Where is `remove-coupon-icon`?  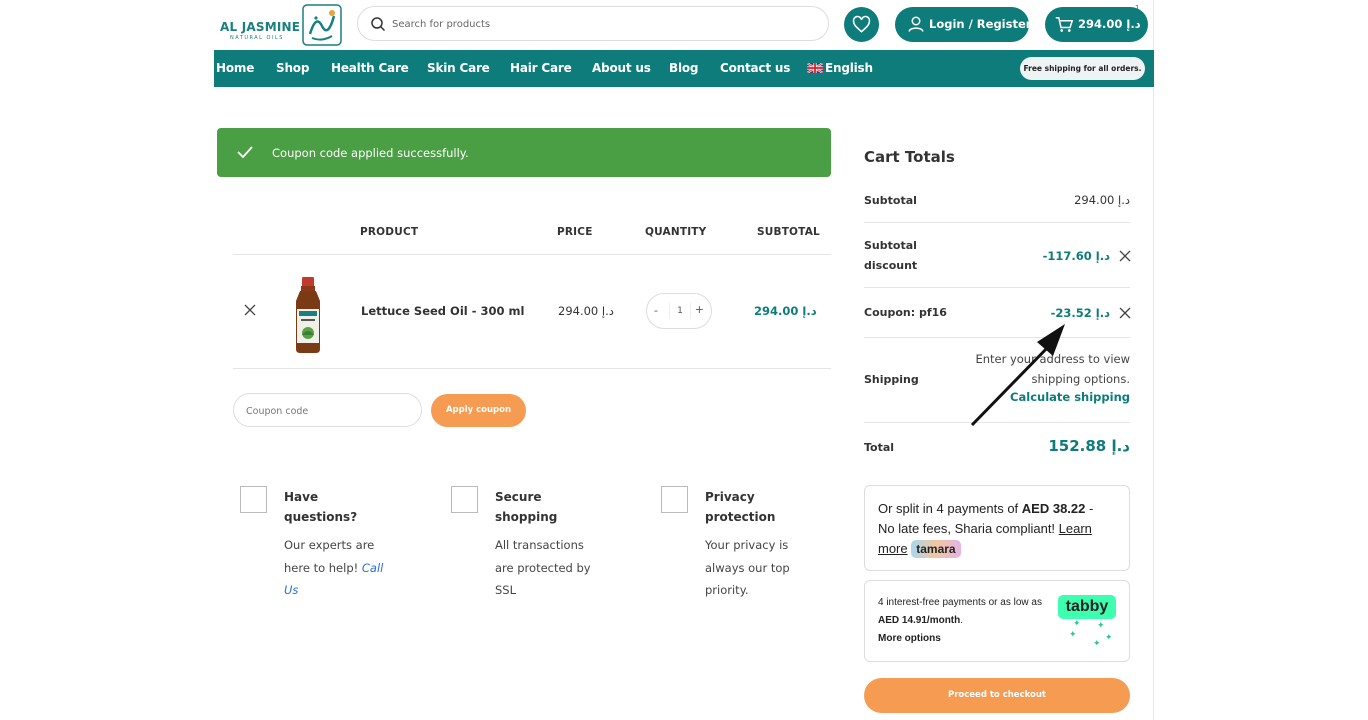 remove-coupon-icon is located at coordinates (1125, 313).